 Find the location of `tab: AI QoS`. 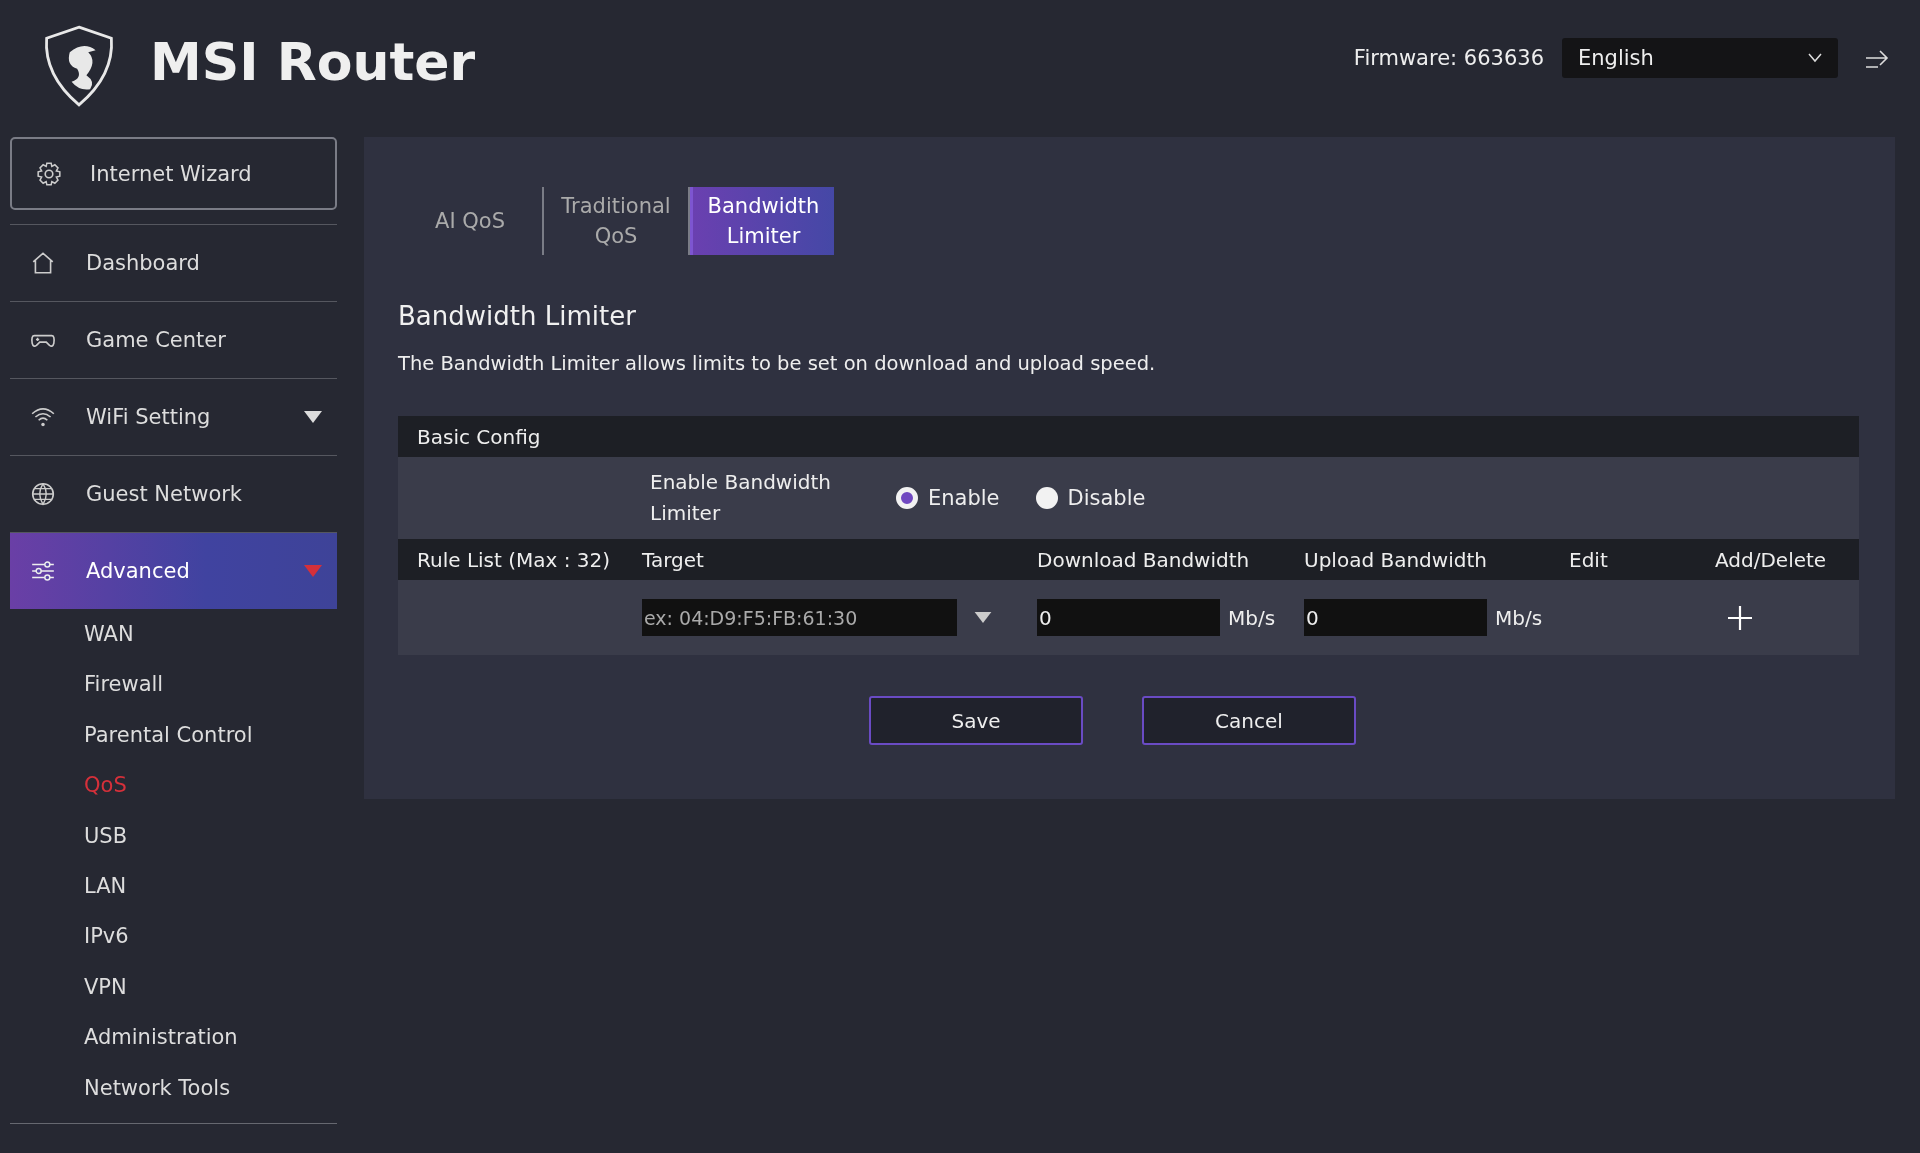

tab: AI QoS is located at coordinates (470, 221).